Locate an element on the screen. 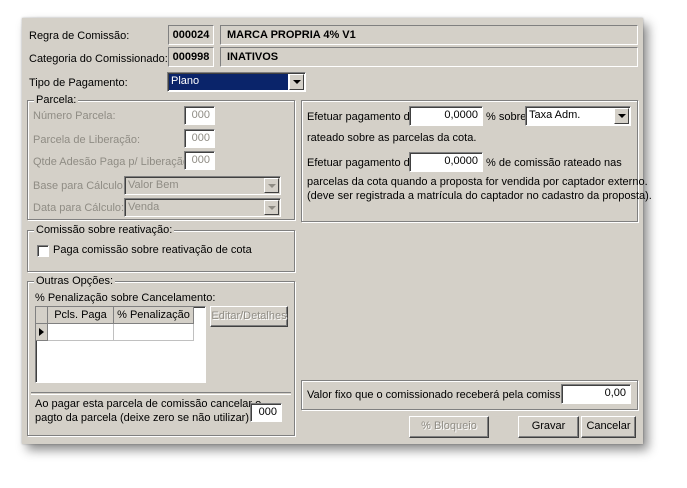 This screenshot has width=687, height=488. sobre-select: Taxa Adm. is located at coordinates (578, 116).